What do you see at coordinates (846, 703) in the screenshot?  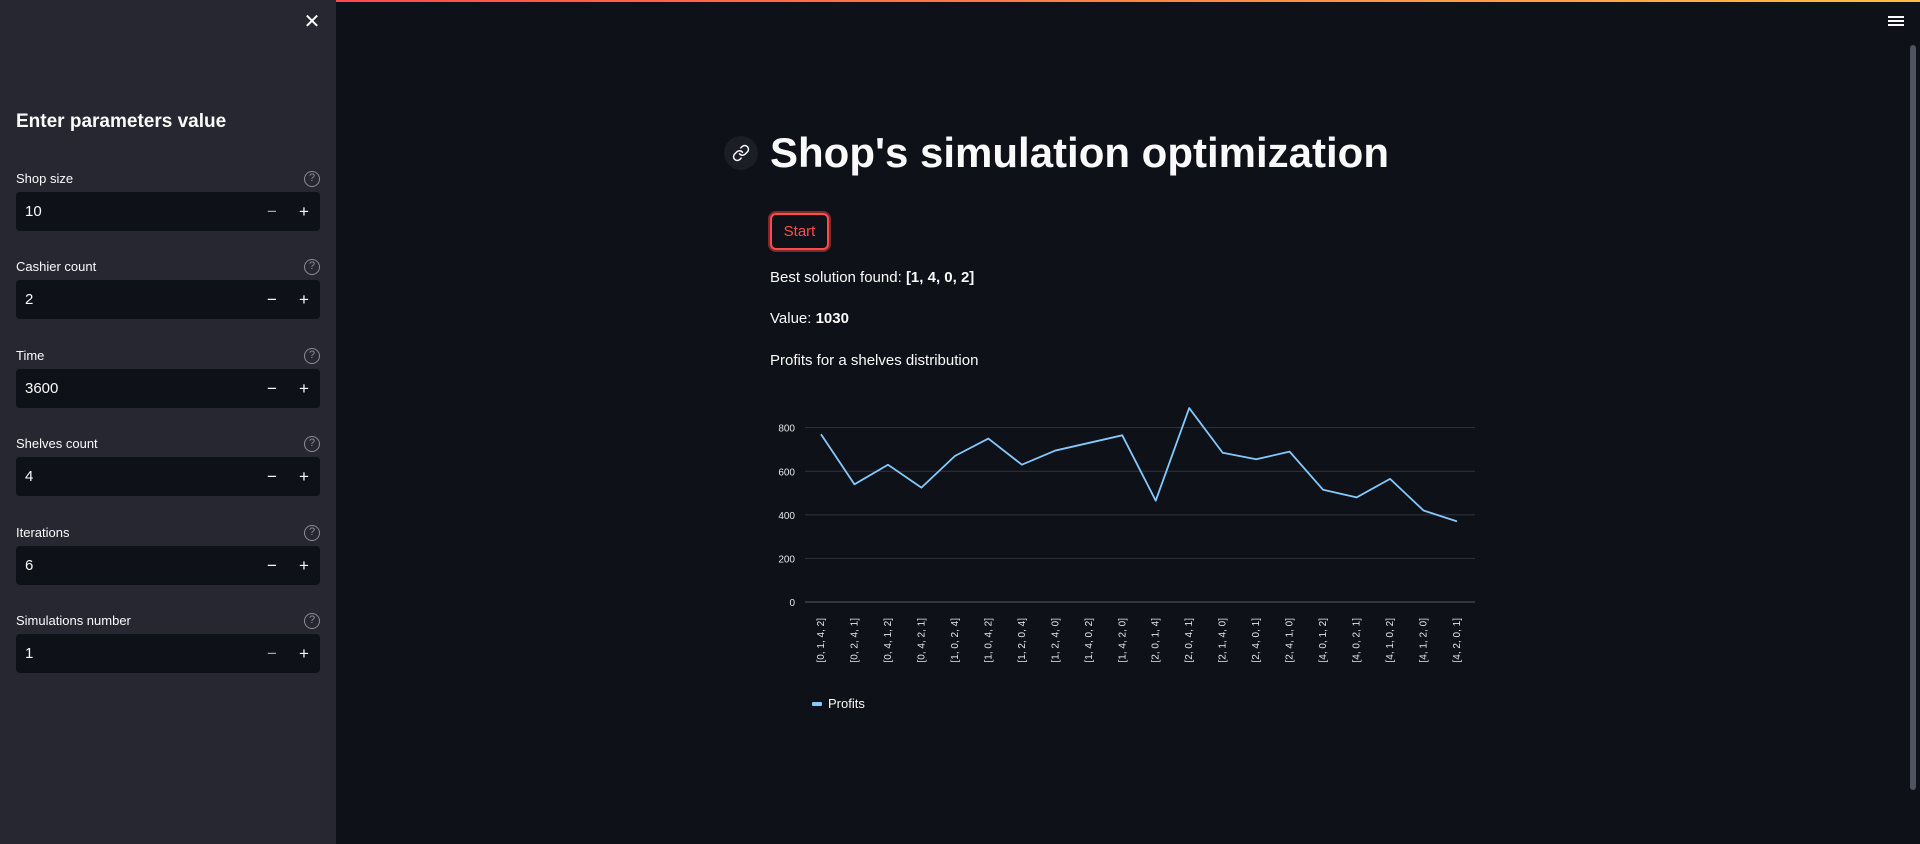 I see `legend-label: Profits` at bounding box center [846, 703].